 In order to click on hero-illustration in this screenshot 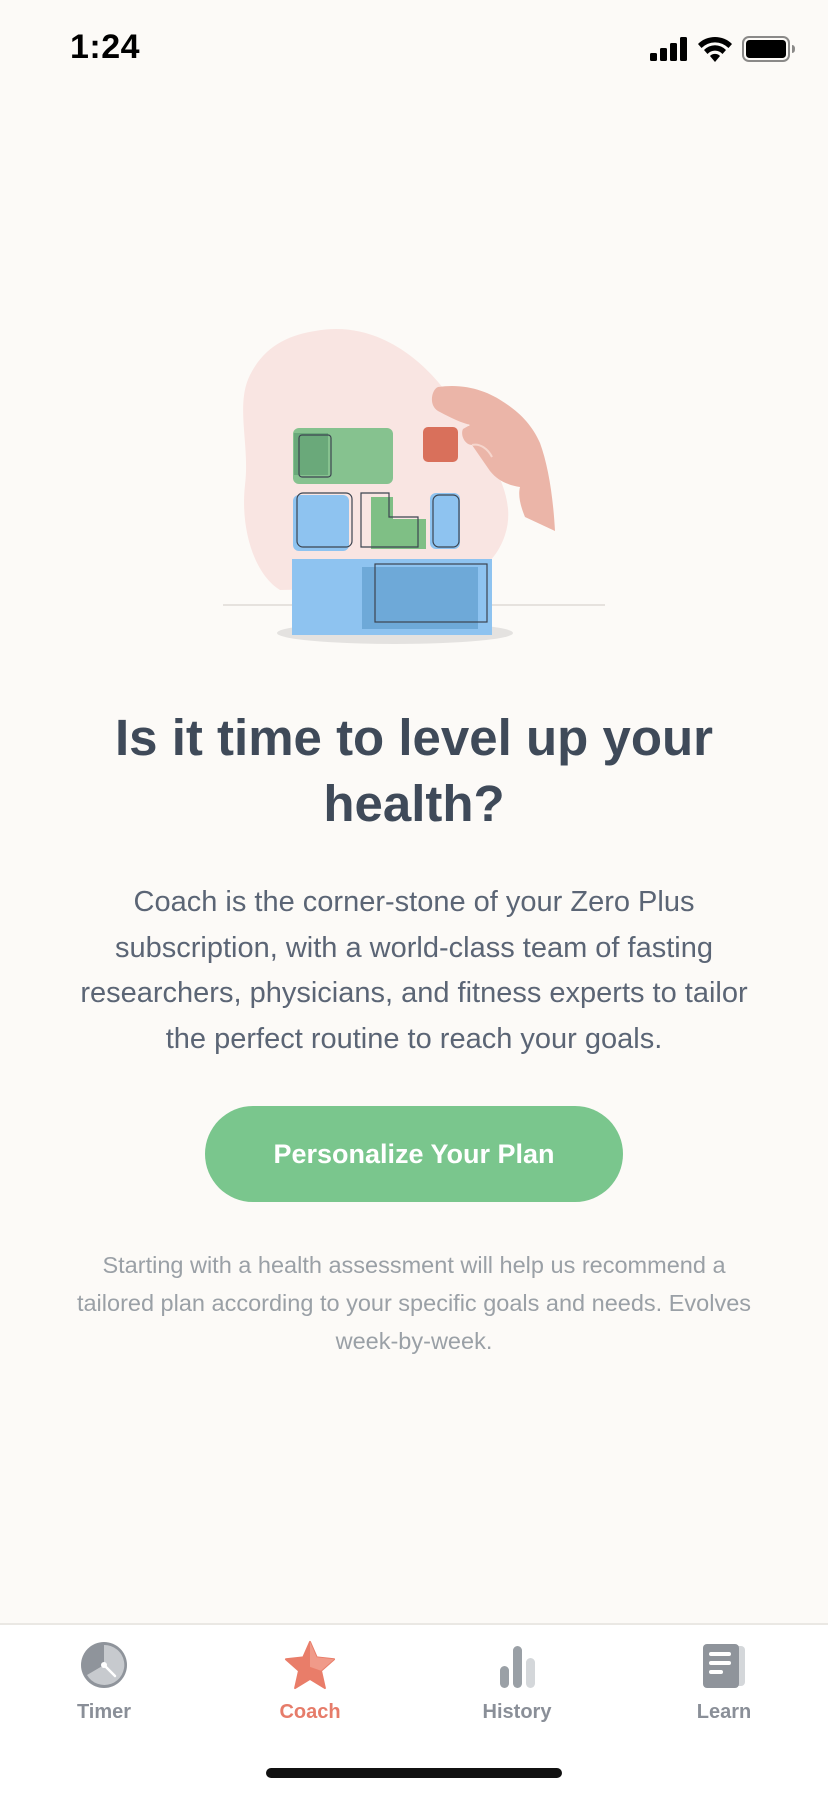, I will do `click(415, 490)`.